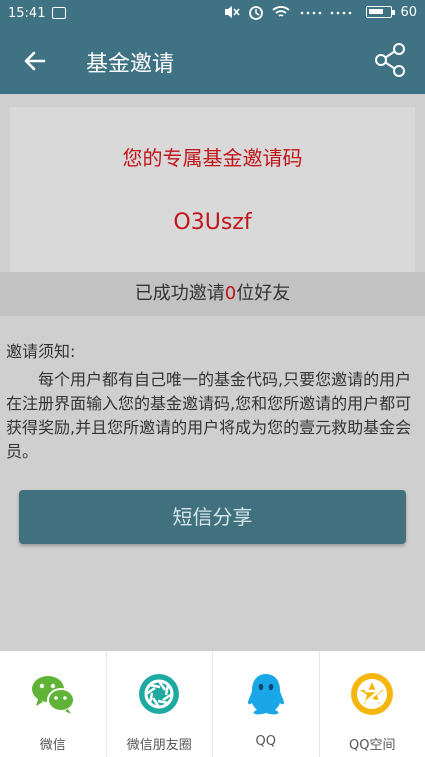  What do you see at coordinates (53, 695) in the screenshot?
I see `wechat-icon` at bounding box center [53, 695].